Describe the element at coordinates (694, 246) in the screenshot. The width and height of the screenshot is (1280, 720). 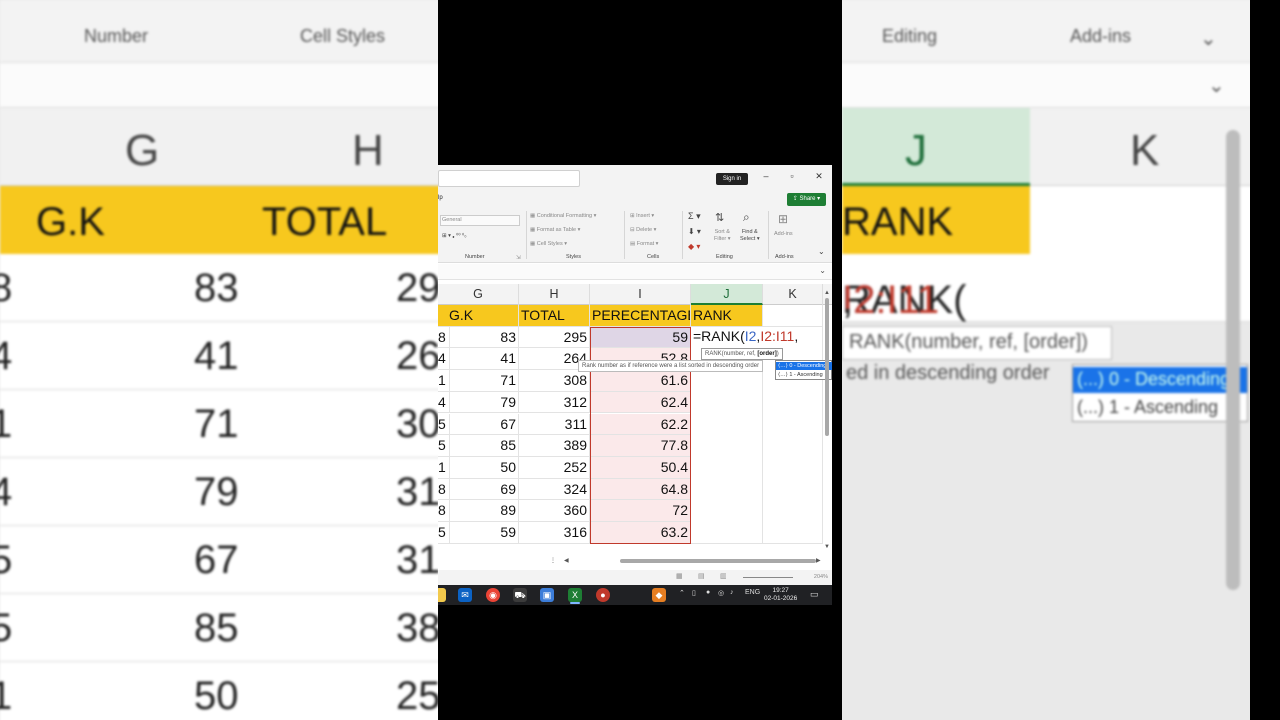
I see `clear-icon: ◆ ▾` at that location.